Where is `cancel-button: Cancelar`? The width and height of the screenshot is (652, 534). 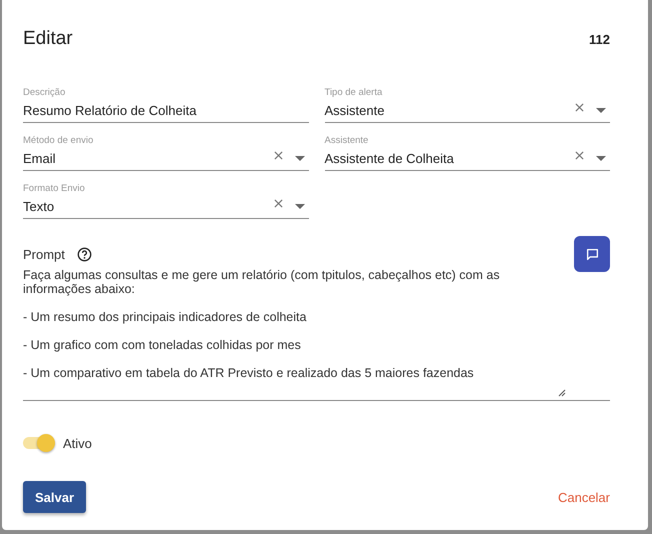 cancel-button: Cancelar is located at coordinates (584, 497).